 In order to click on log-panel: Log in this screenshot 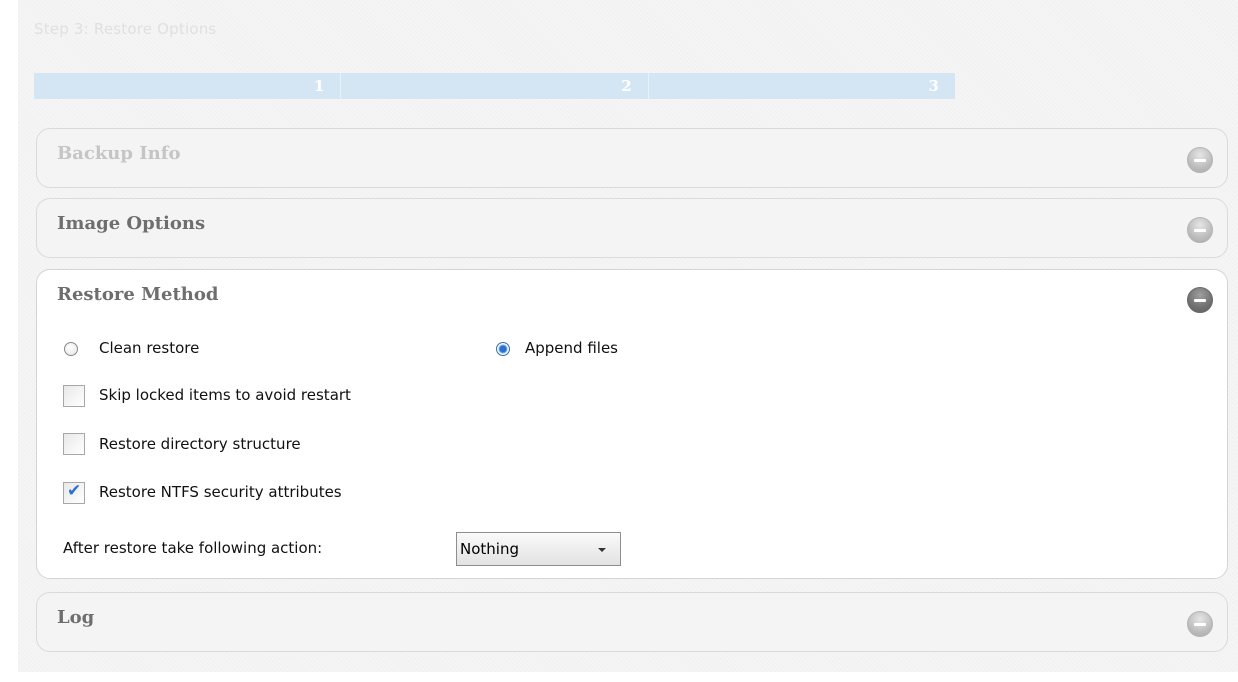, I will do `click(632, 622)`.